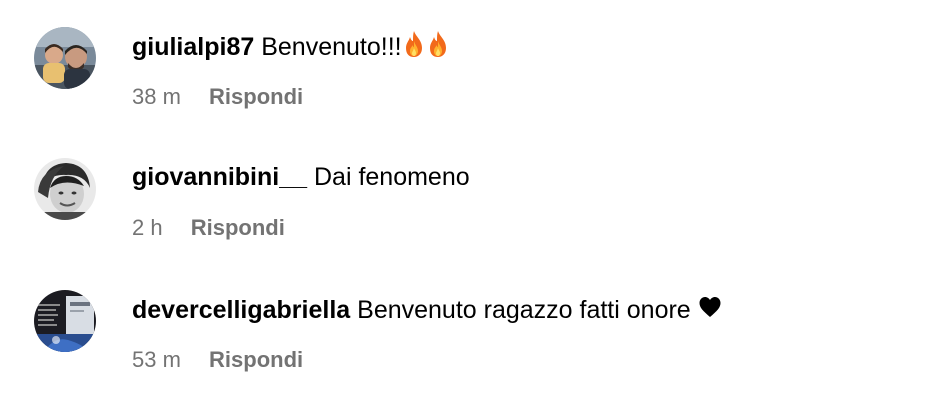 The image size is (932, 404). I want to click on comment-meta: 2 h Rispondi, so click(208, 228).